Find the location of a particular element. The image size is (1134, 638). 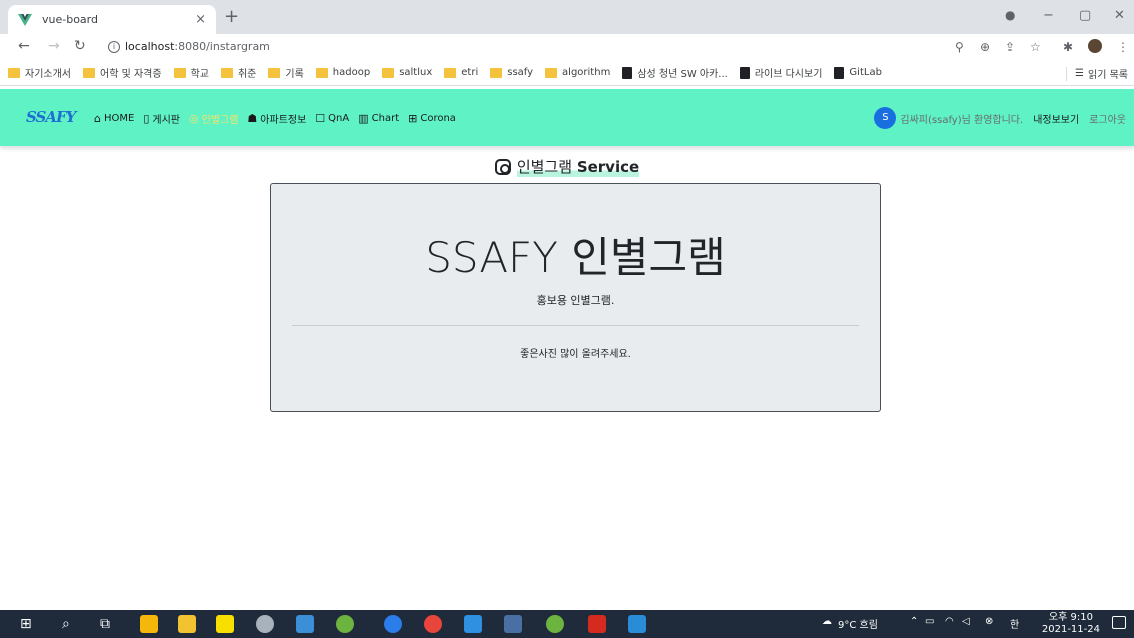

house-icon: ☗ is located at coordinates (252, 118).